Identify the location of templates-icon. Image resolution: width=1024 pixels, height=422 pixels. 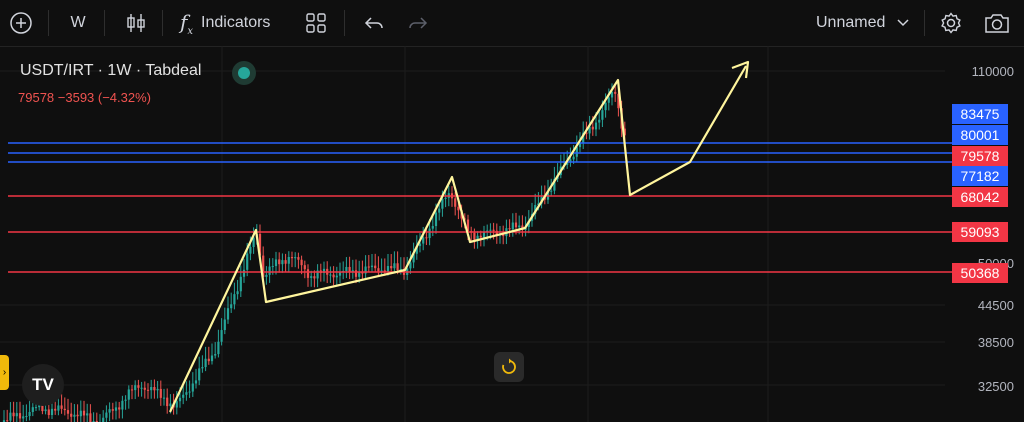
(316, 23).